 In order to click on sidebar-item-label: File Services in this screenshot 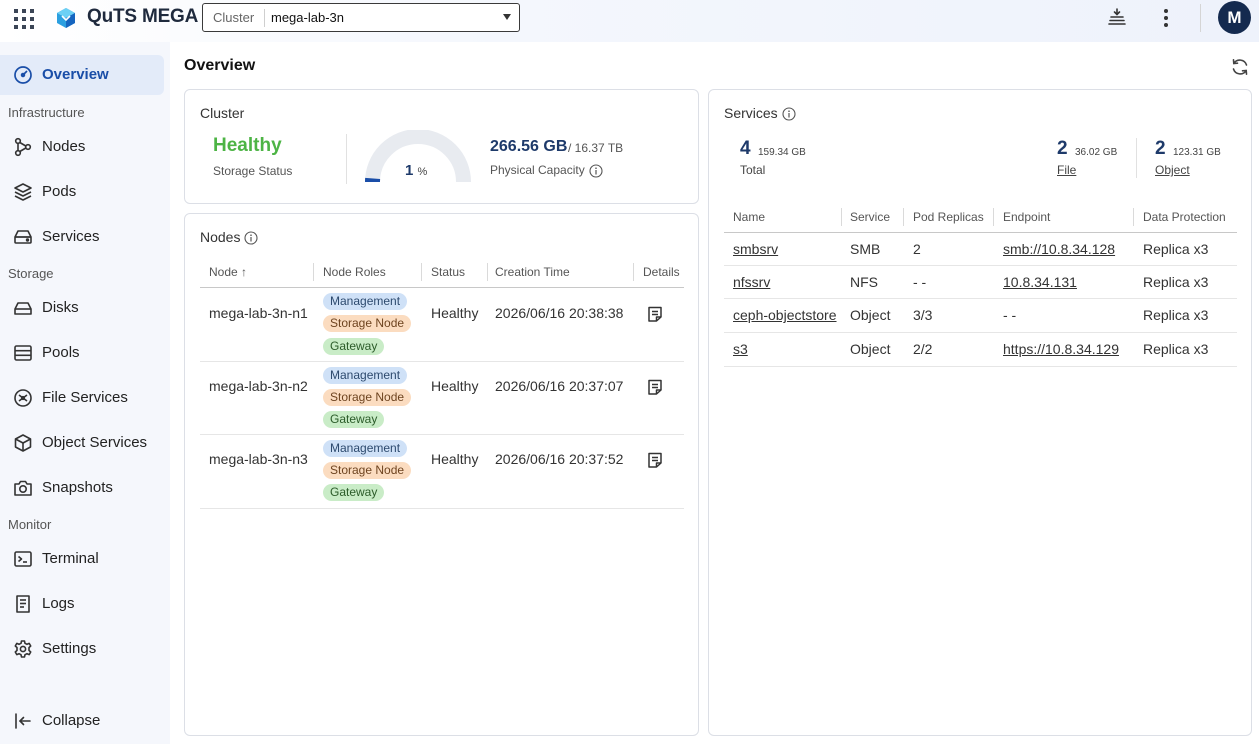, I will do `click(85, 397)`.